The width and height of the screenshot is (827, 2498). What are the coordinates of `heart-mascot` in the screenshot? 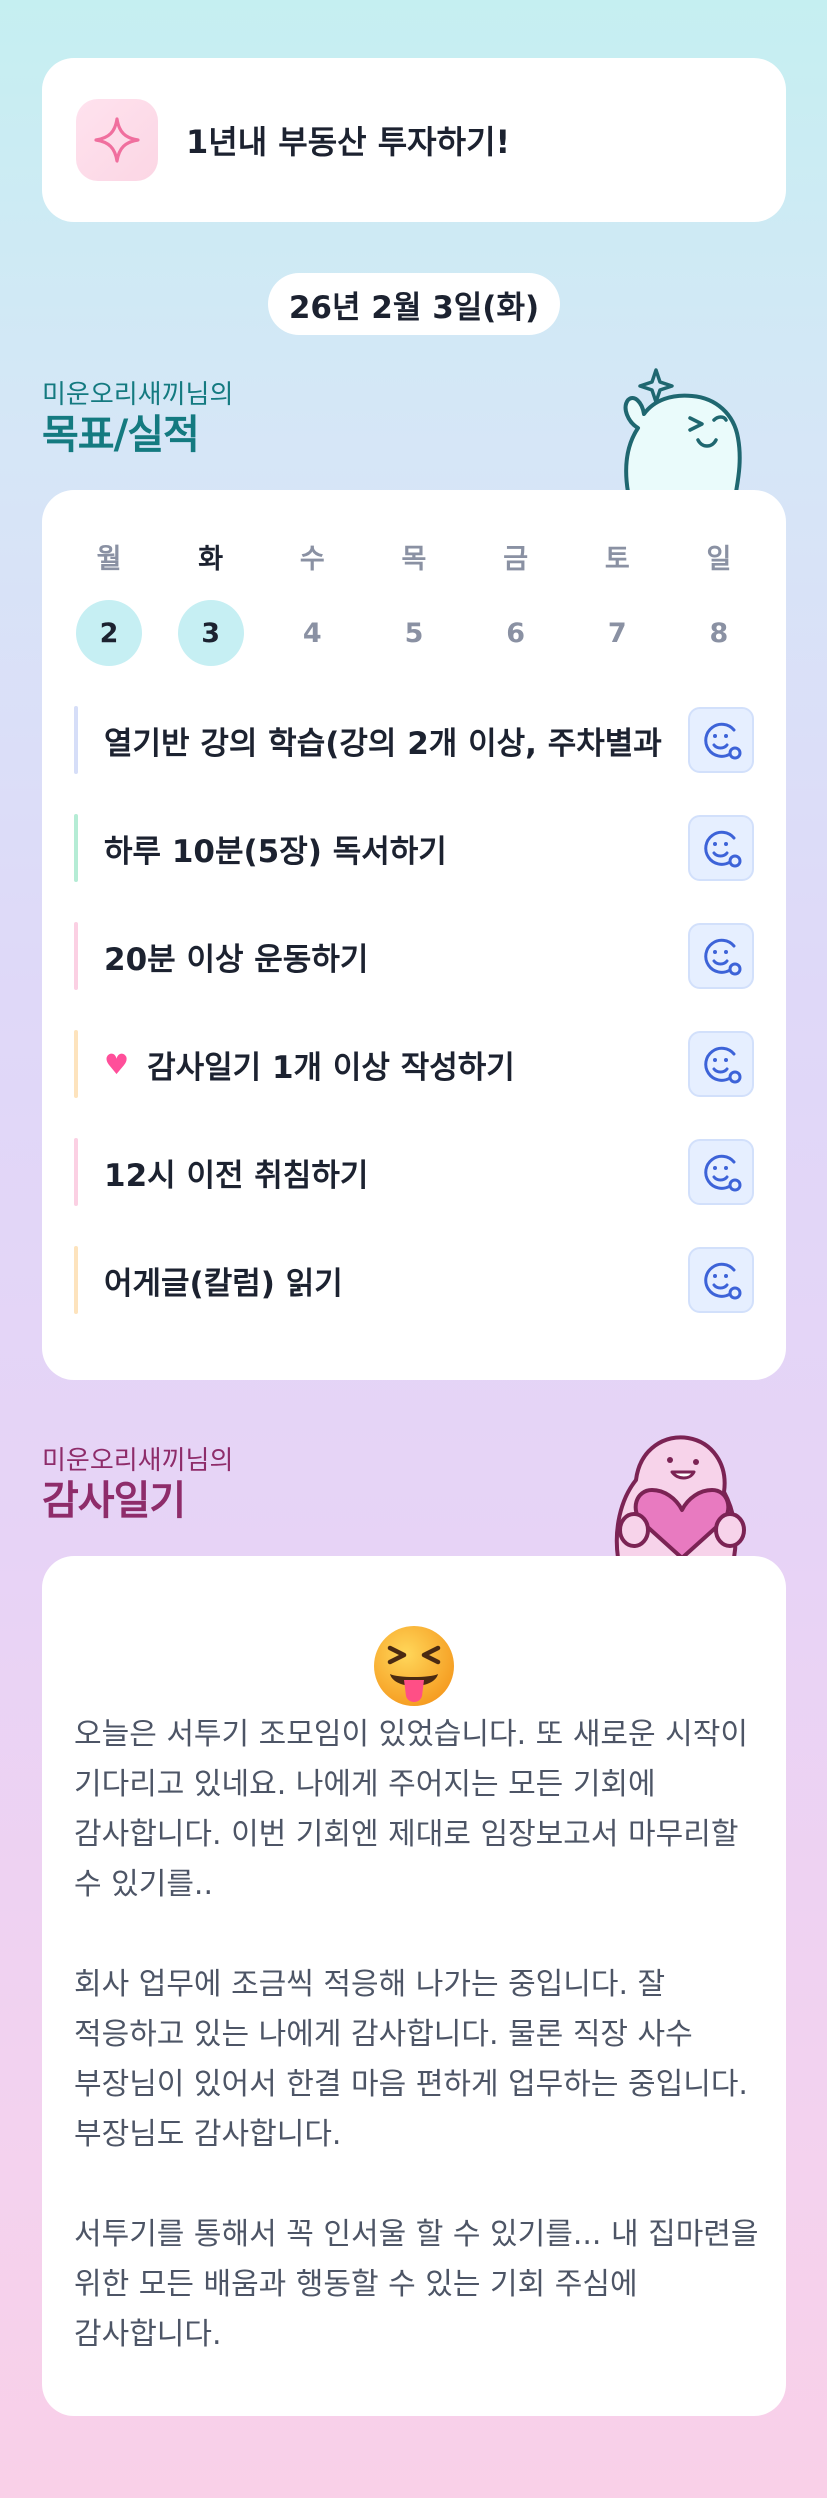 It's located at (680, 1497).